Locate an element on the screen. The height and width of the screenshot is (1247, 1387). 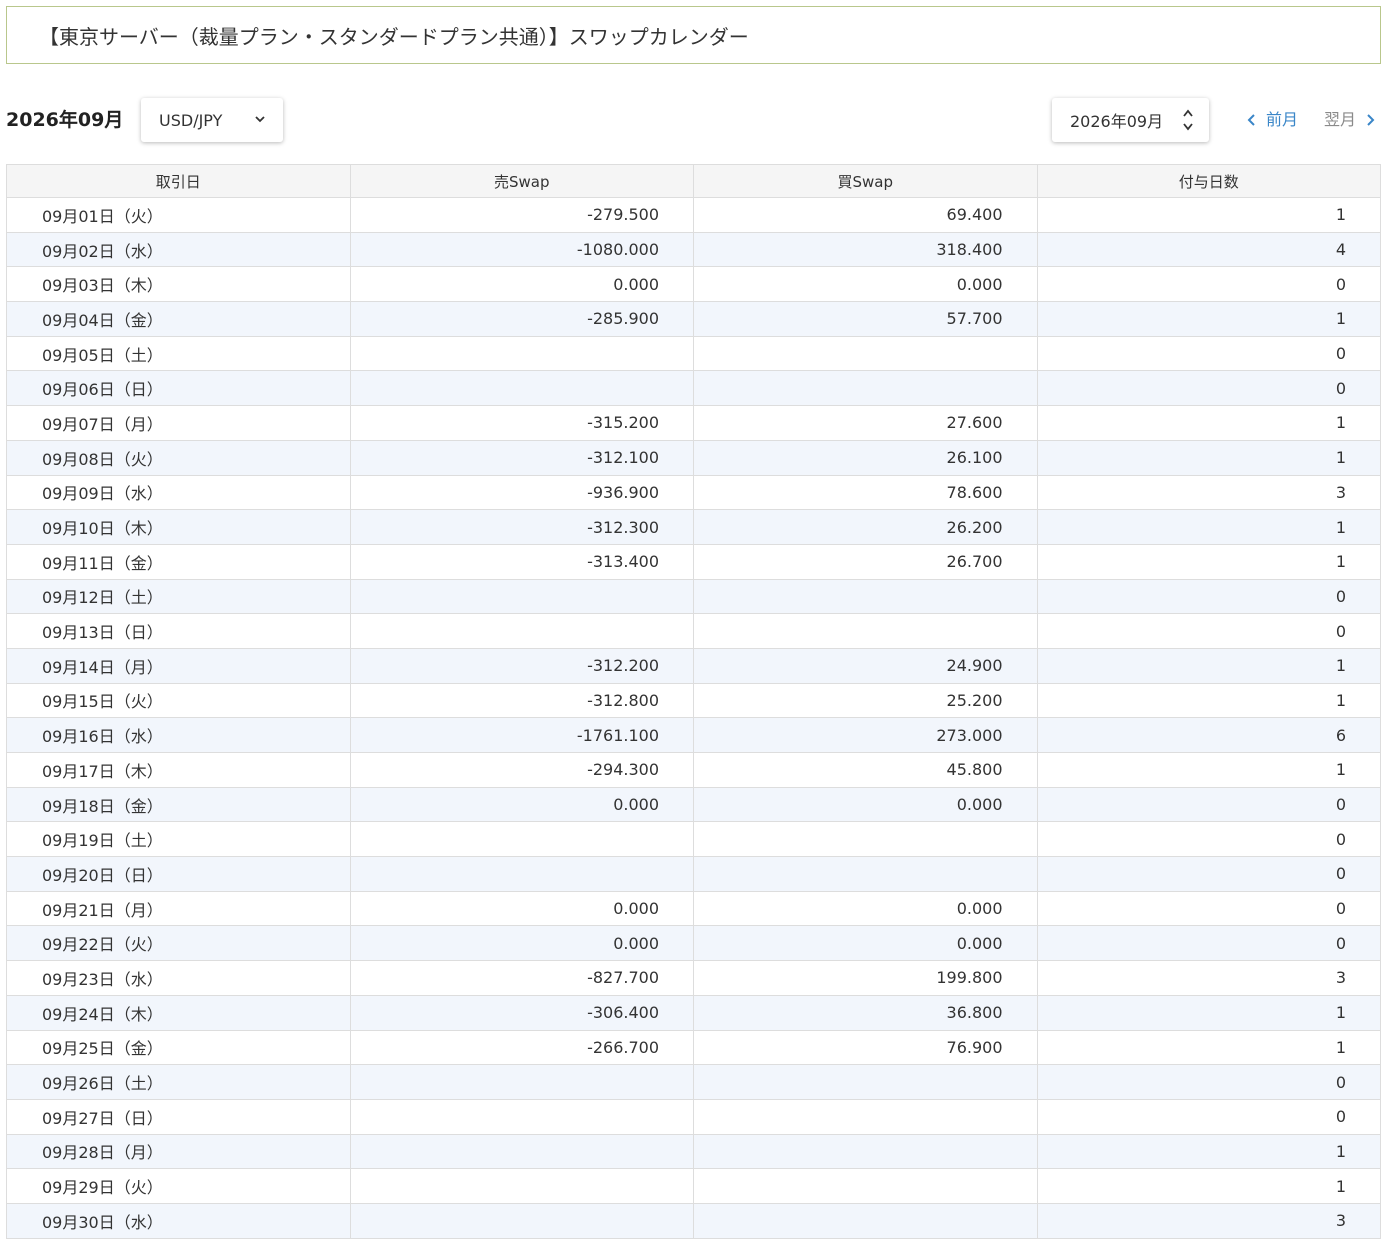
table-row: 09月28日（月） 1 is located at coordinates (693, 1151).